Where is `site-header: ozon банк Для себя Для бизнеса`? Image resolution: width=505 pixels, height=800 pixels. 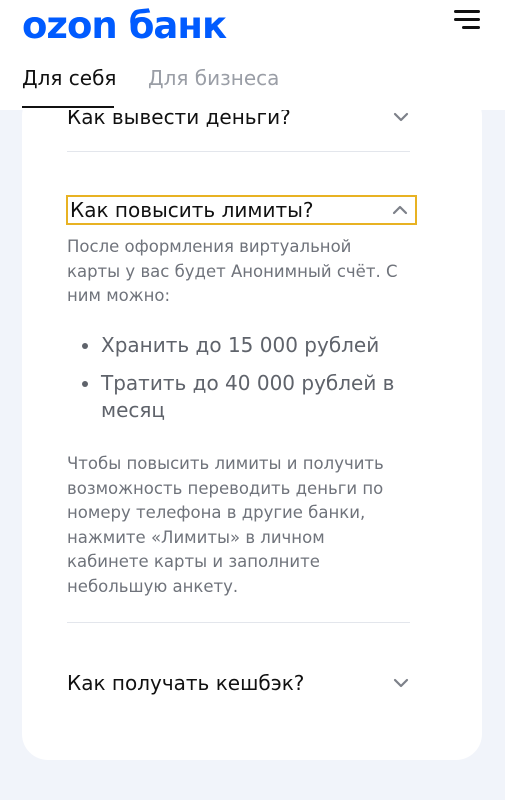 site-header: ozon банк Для себя Для бизнеса is located at coordinates (252, 55).